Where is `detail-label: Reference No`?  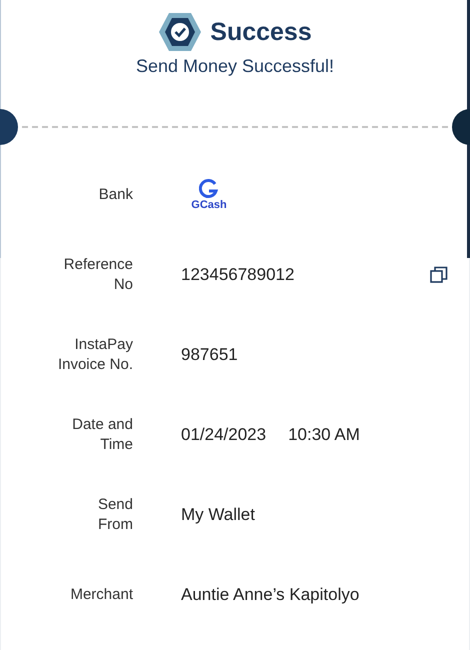 detail-label: Reference No is located at coordinates (97, 275).